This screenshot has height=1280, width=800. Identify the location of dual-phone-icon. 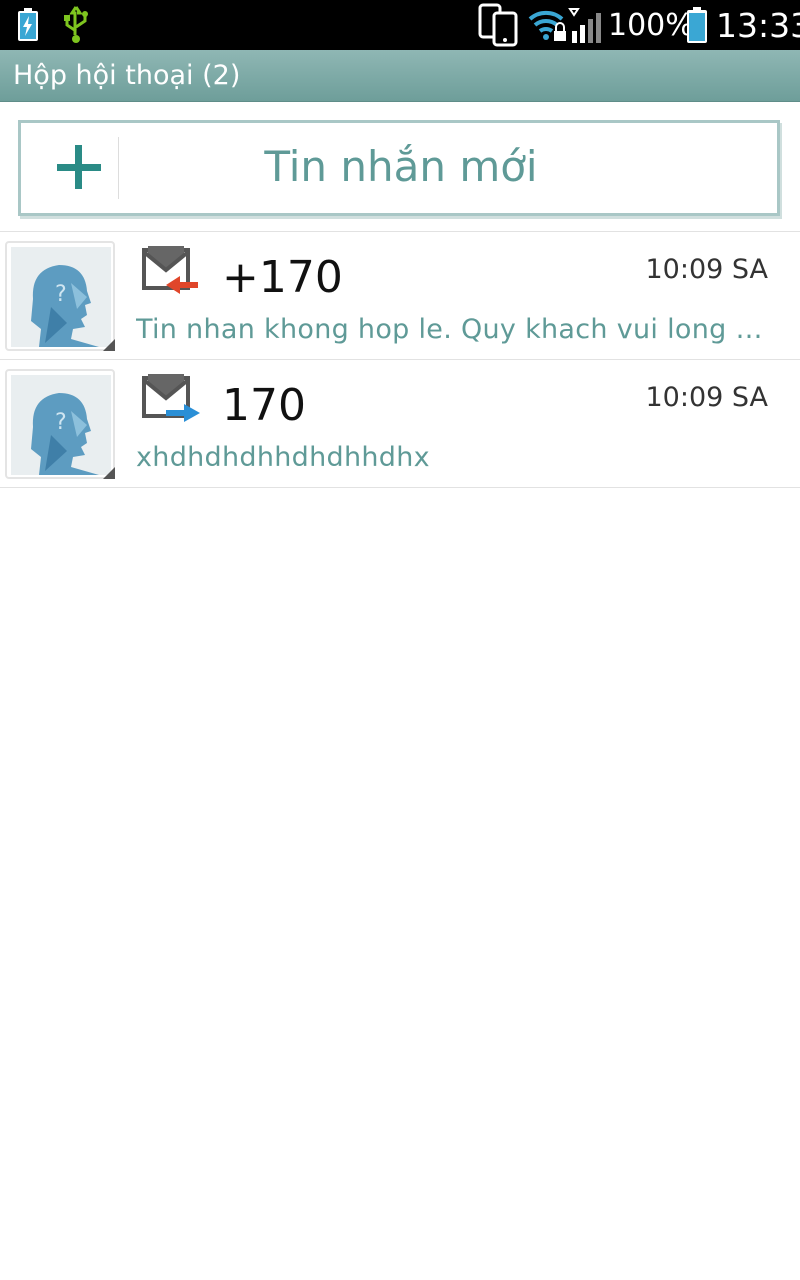
(499, 25).